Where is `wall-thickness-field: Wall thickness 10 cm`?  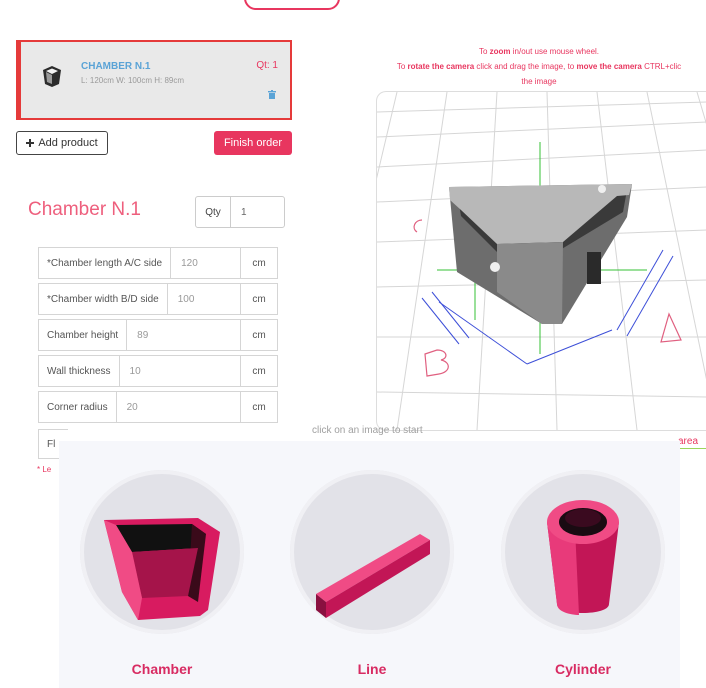 wall-thickness-field: Wall thickness 10 cm is located at coordinates (158, 371).